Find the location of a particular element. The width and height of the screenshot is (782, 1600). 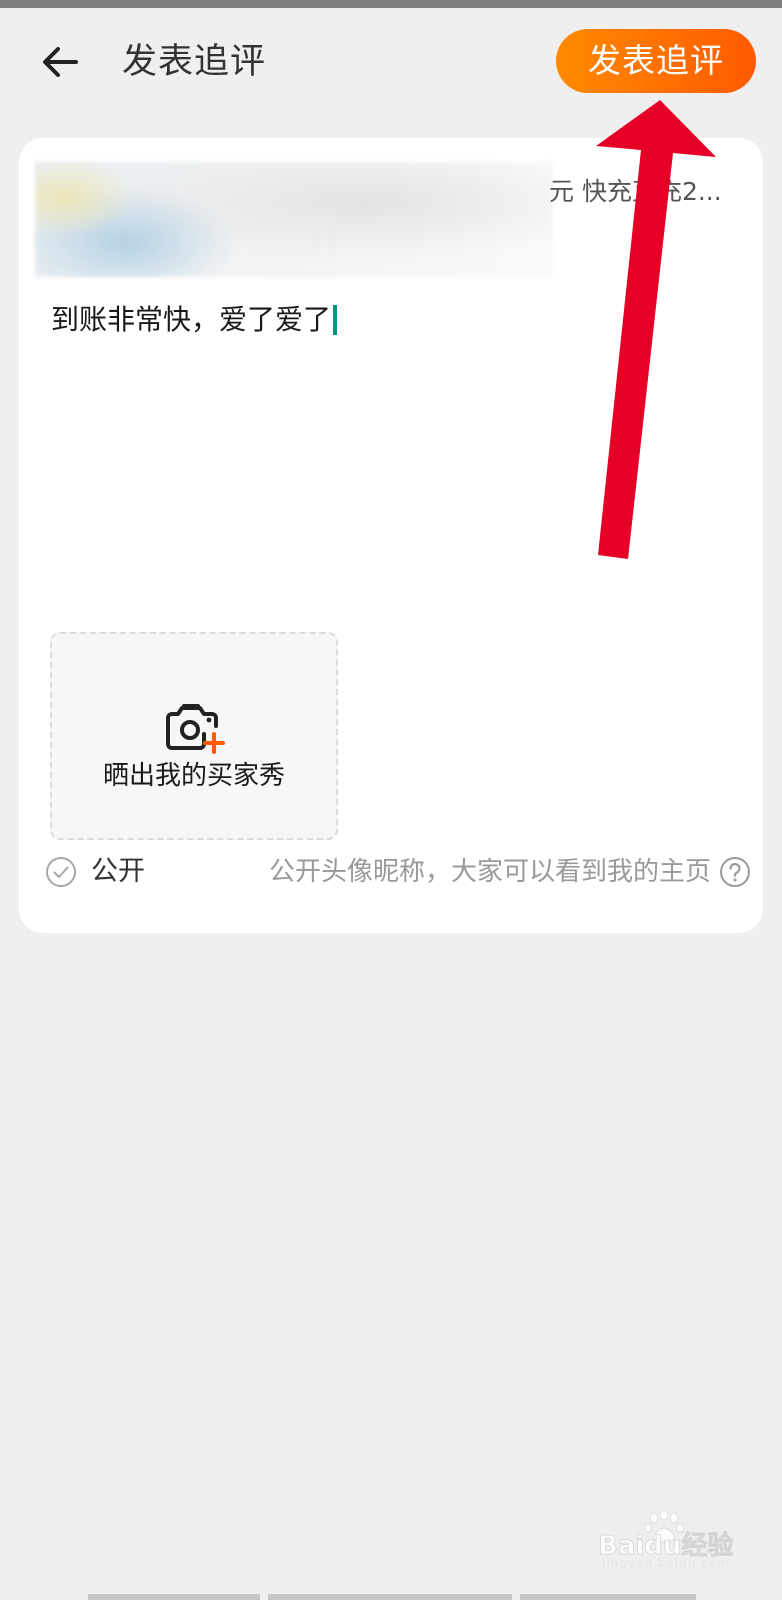

back-button is located at coordinates (60, 62).